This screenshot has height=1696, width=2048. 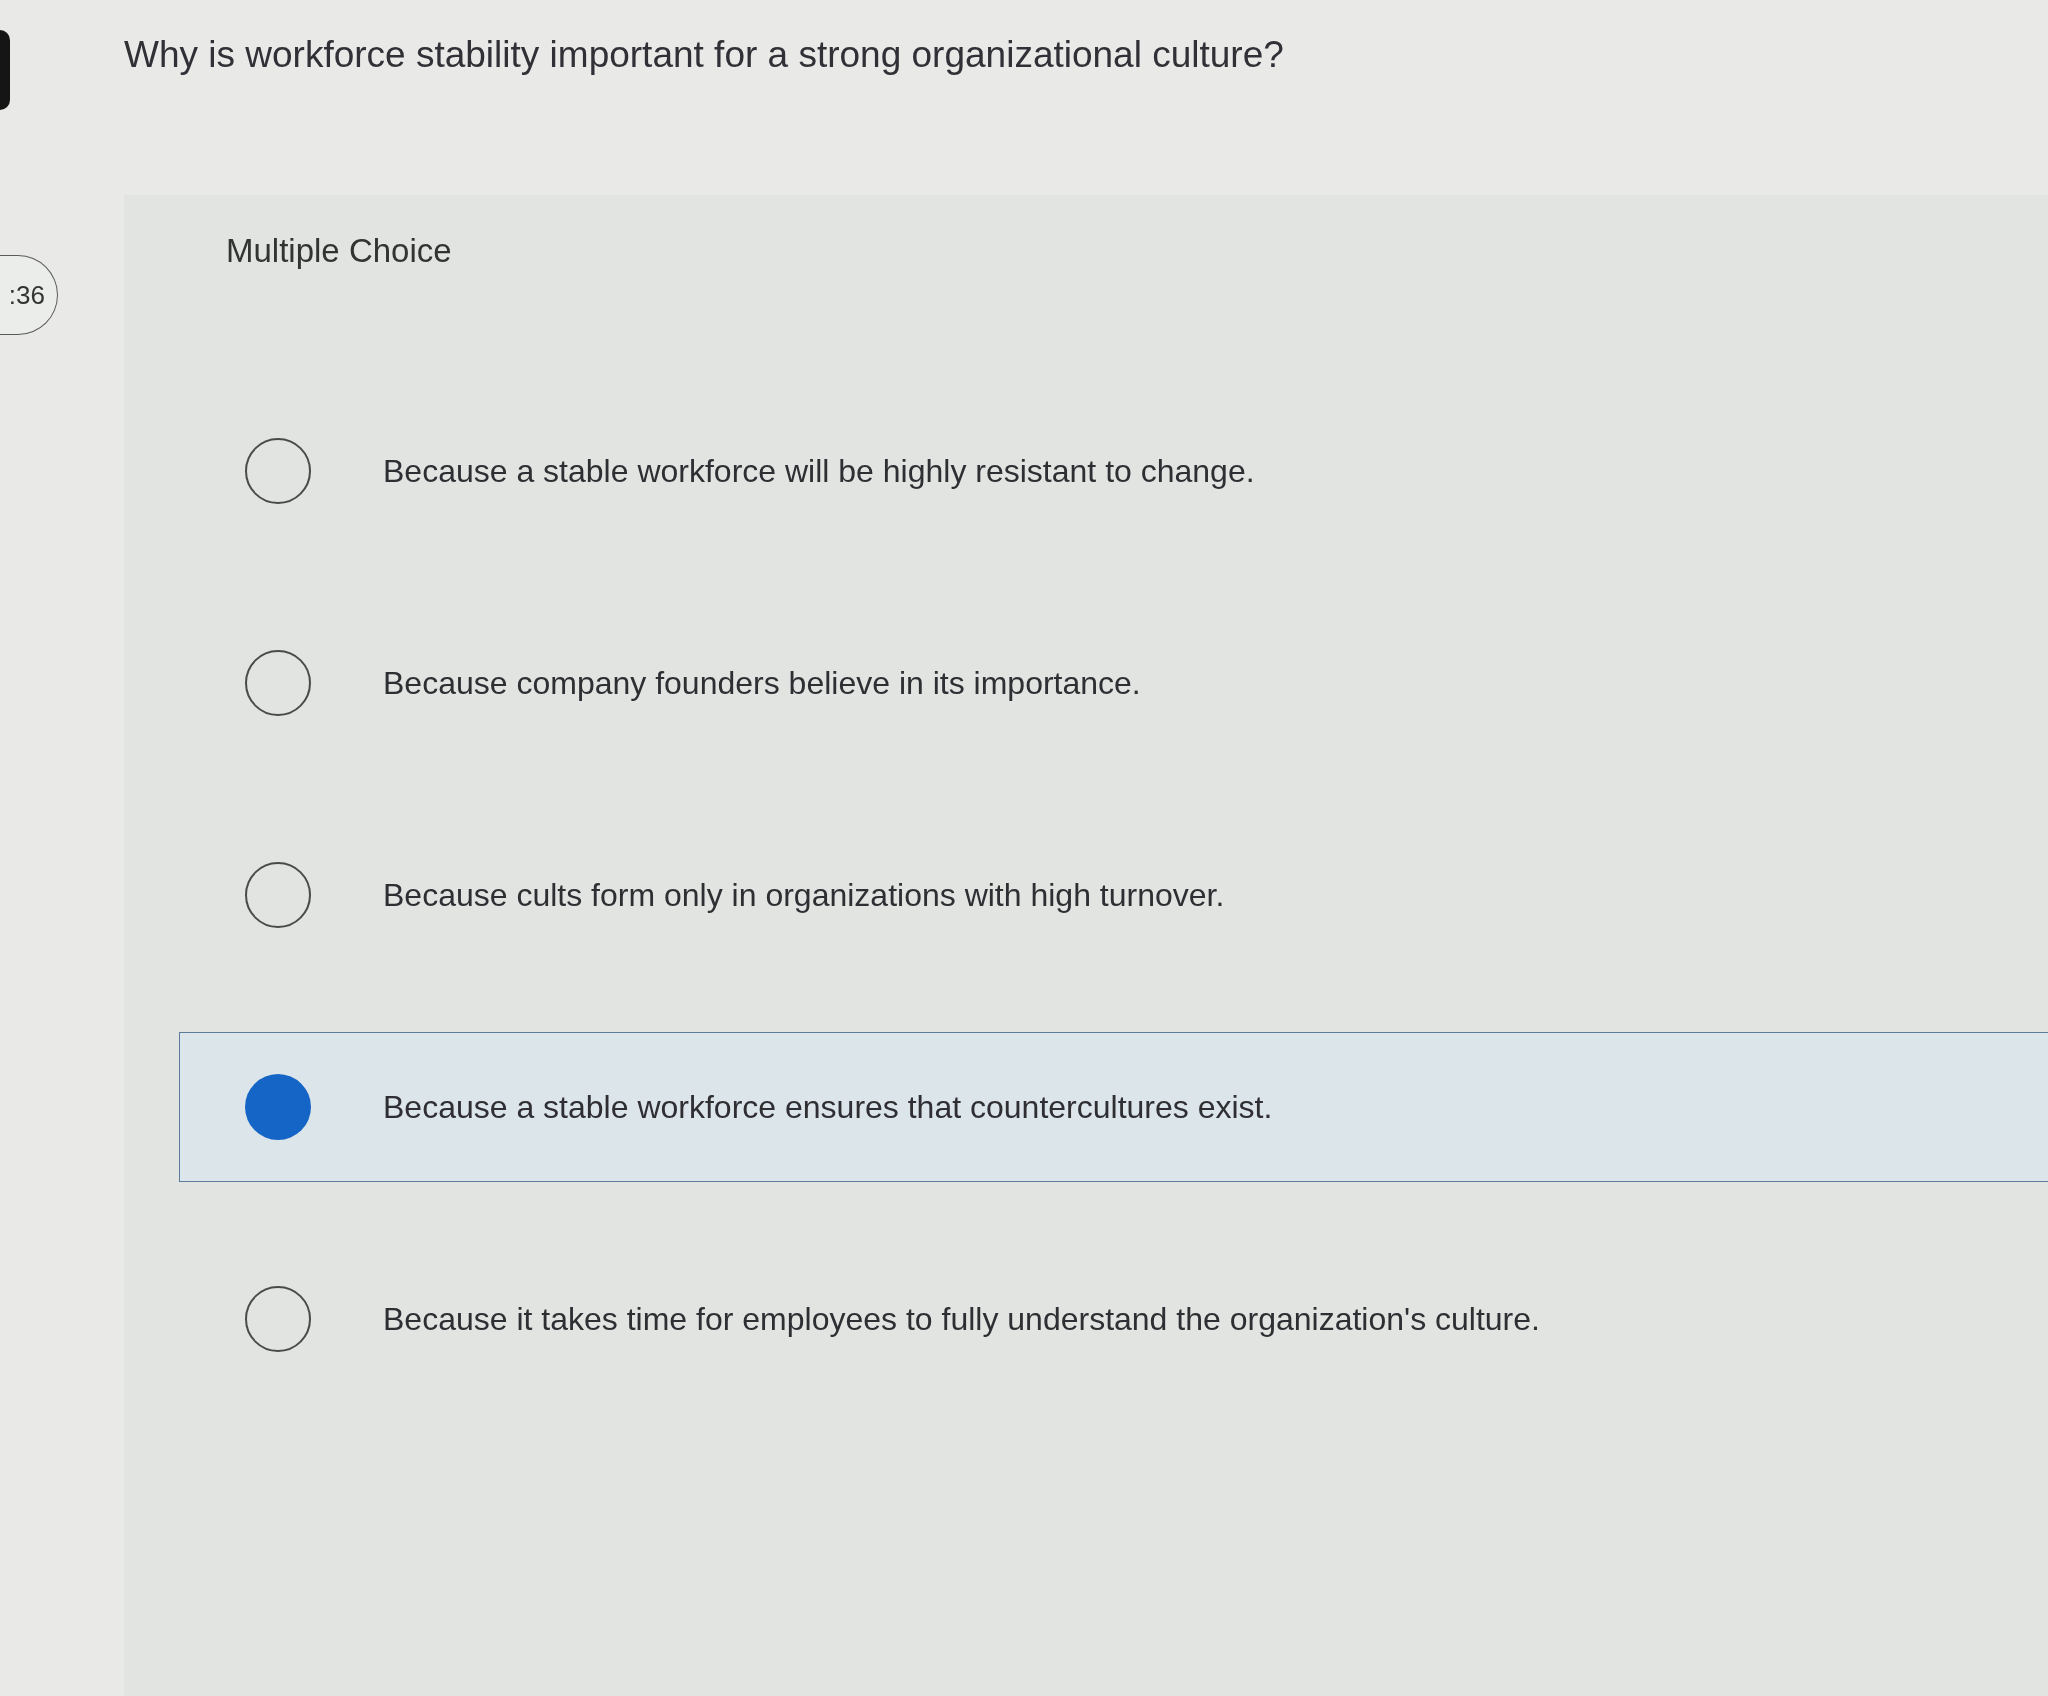 I want to click on answer-option: Because company founders believe in its importance., so click(x=1113, y=683).